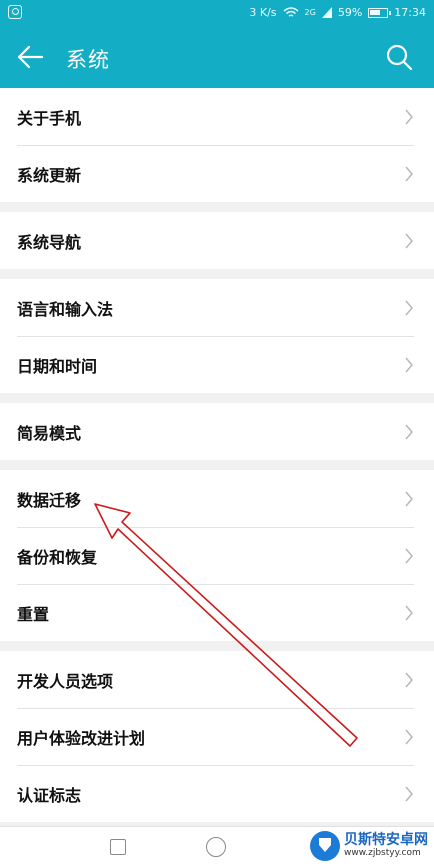 The width and height of the screenshot is (434, 866). I want to click on signal-icon, so click(326, 12).